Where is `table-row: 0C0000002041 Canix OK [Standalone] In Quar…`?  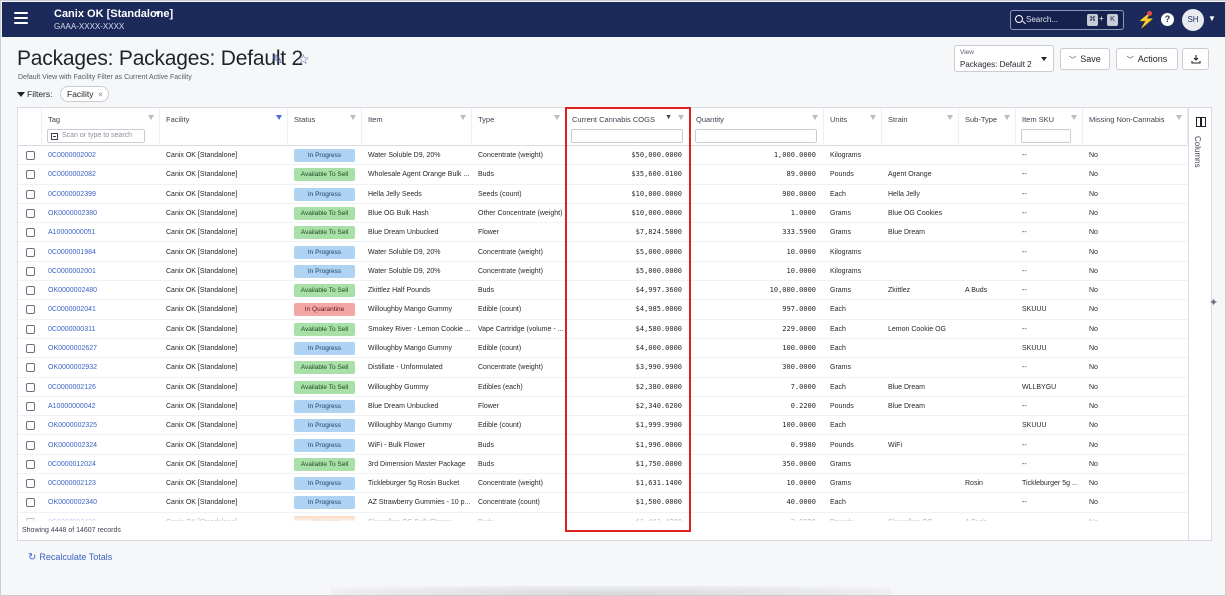 table-row: 0C0000002041 Canix OK [Standalone] In Quar… is located at coordinates (603, 310).